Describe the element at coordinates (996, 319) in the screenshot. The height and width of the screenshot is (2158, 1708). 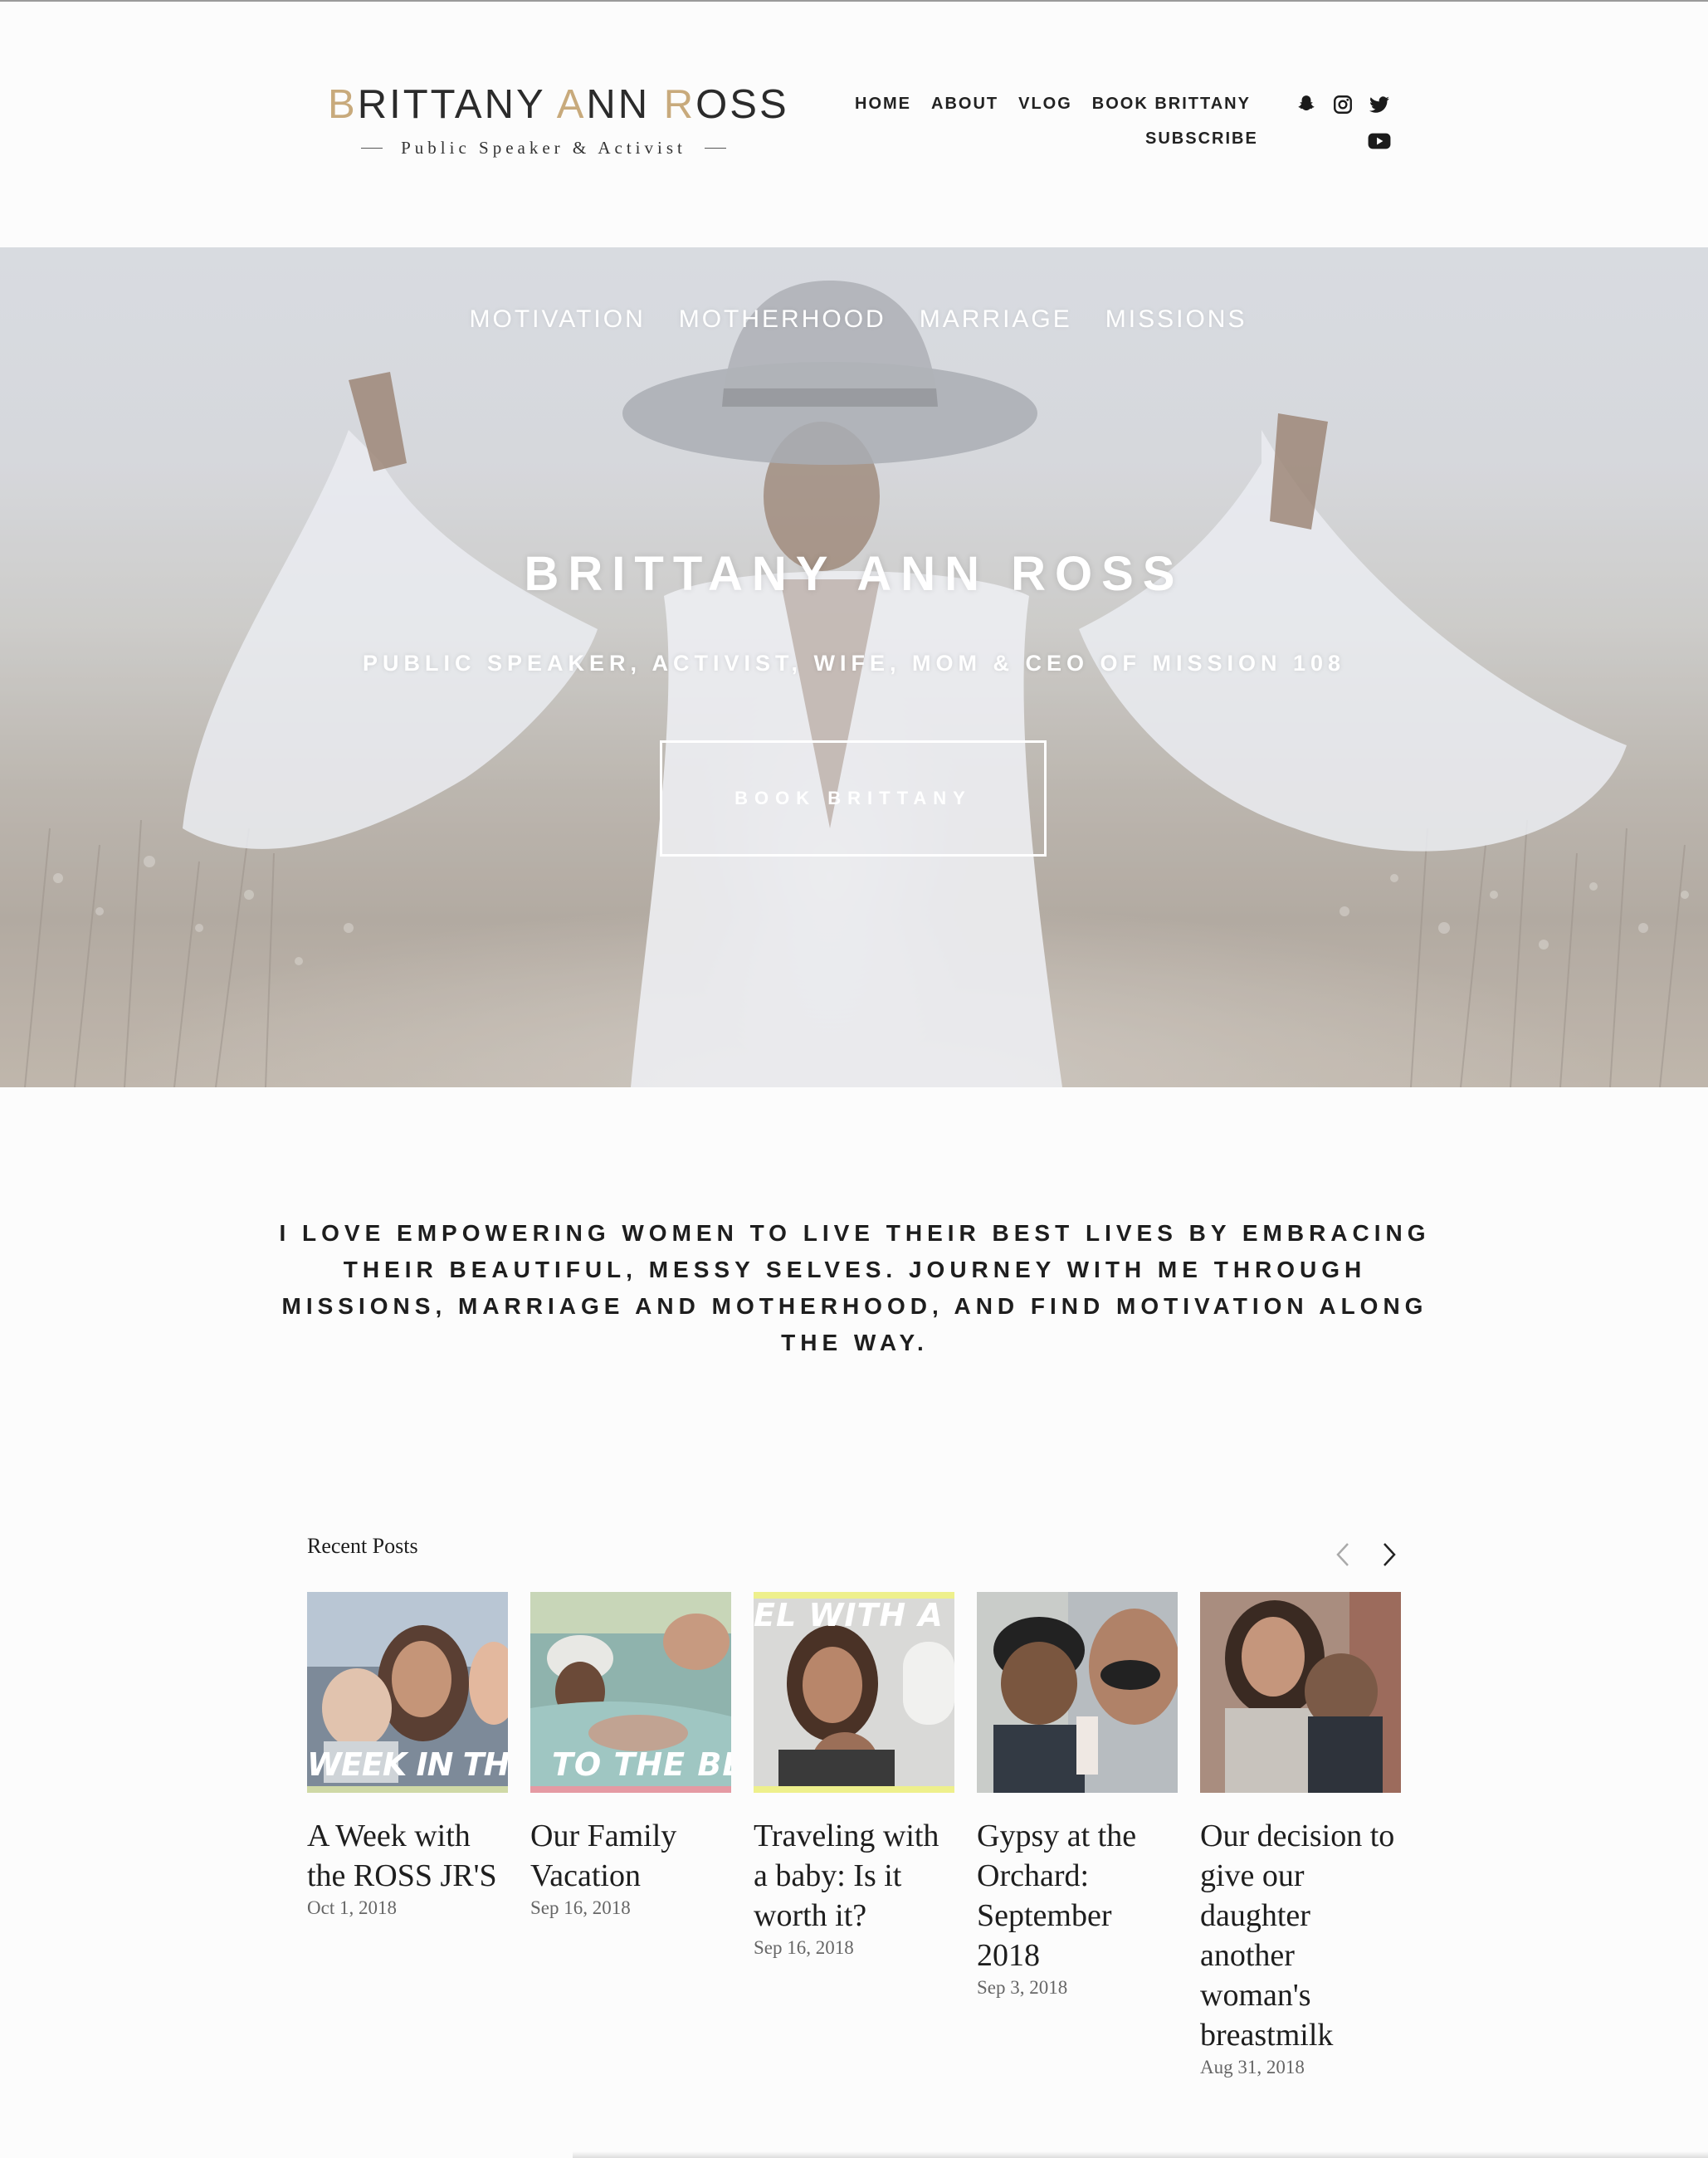
I see `category-marriage-link: MARRIAGE` at that location.